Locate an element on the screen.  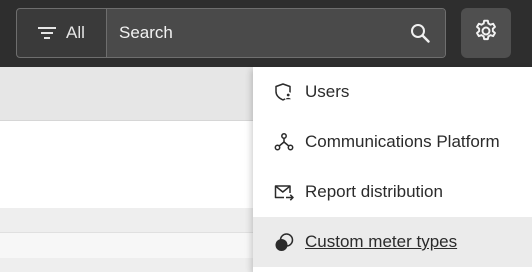
mail-forward-icon is located at coordinates (284, 192).